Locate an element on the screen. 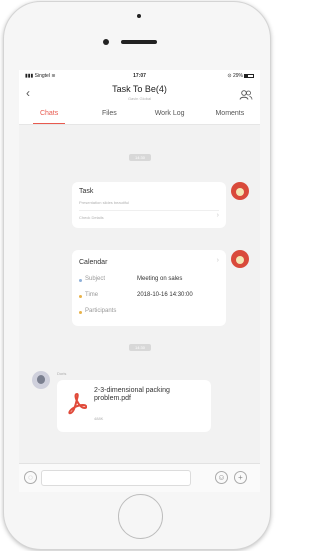  add-attachment-icon: + is located at coordinates (240, 477).